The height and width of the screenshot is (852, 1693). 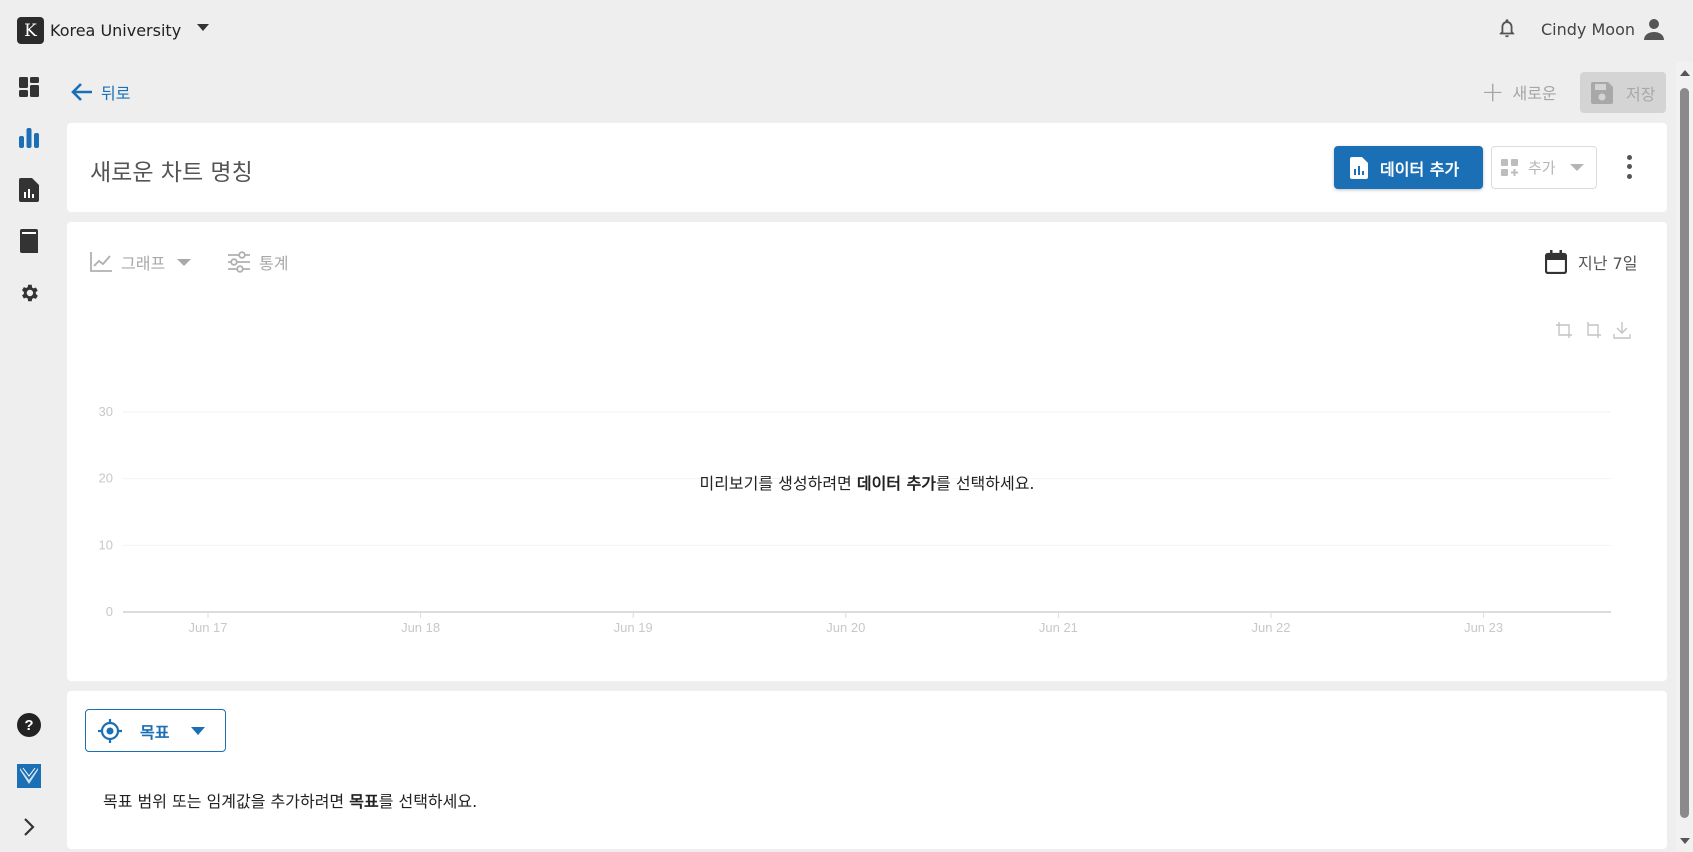 I want to click on x-tick-label: Jun 19, so click(x=633, y=627).